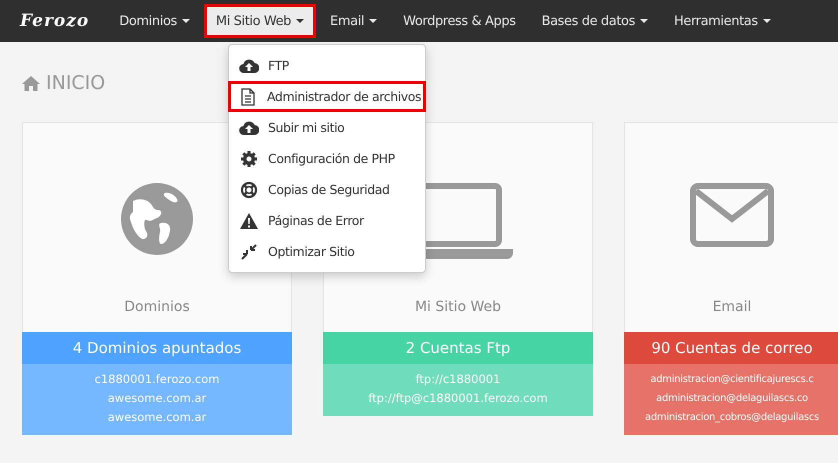 The height and width of the screenshot is (463, 838). Describe the element at coordinates (327, 189) in the screenshot. I see `dropdown-item: Copias de Seguridad` at that location.